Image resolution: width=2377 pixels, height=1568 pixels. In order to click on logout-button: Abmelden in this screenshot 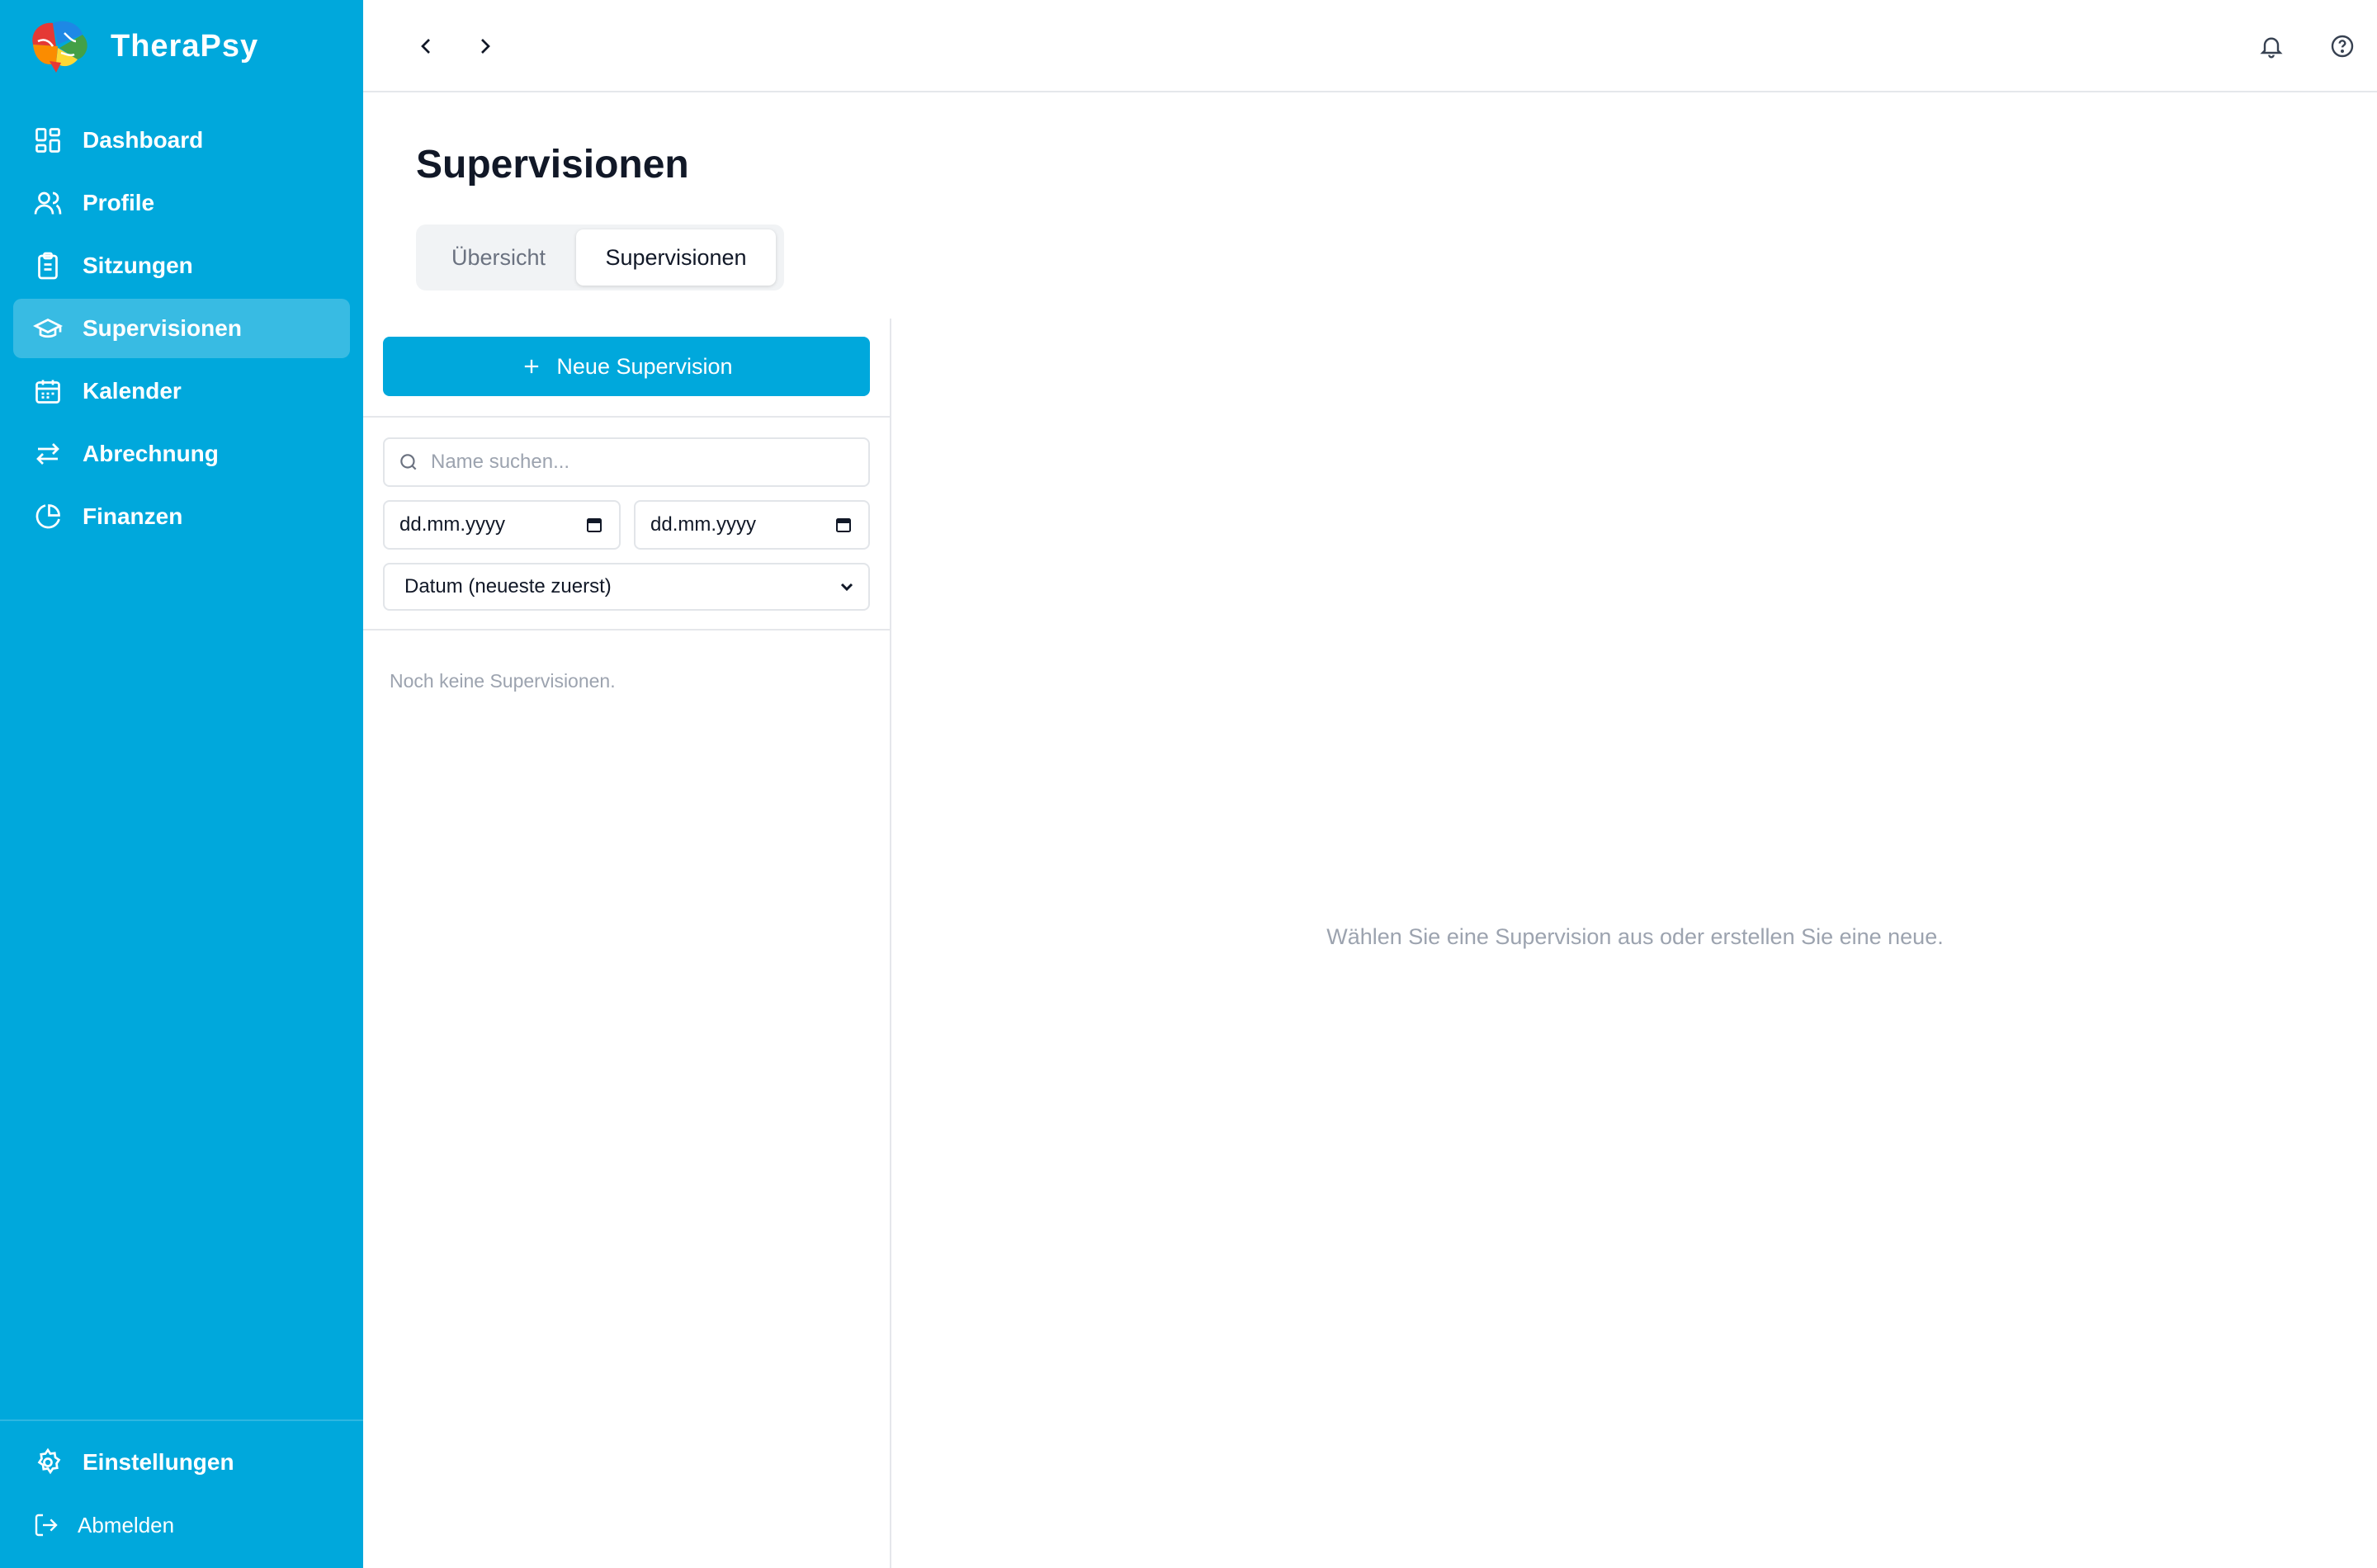, I will do `click(103, 1525)`.